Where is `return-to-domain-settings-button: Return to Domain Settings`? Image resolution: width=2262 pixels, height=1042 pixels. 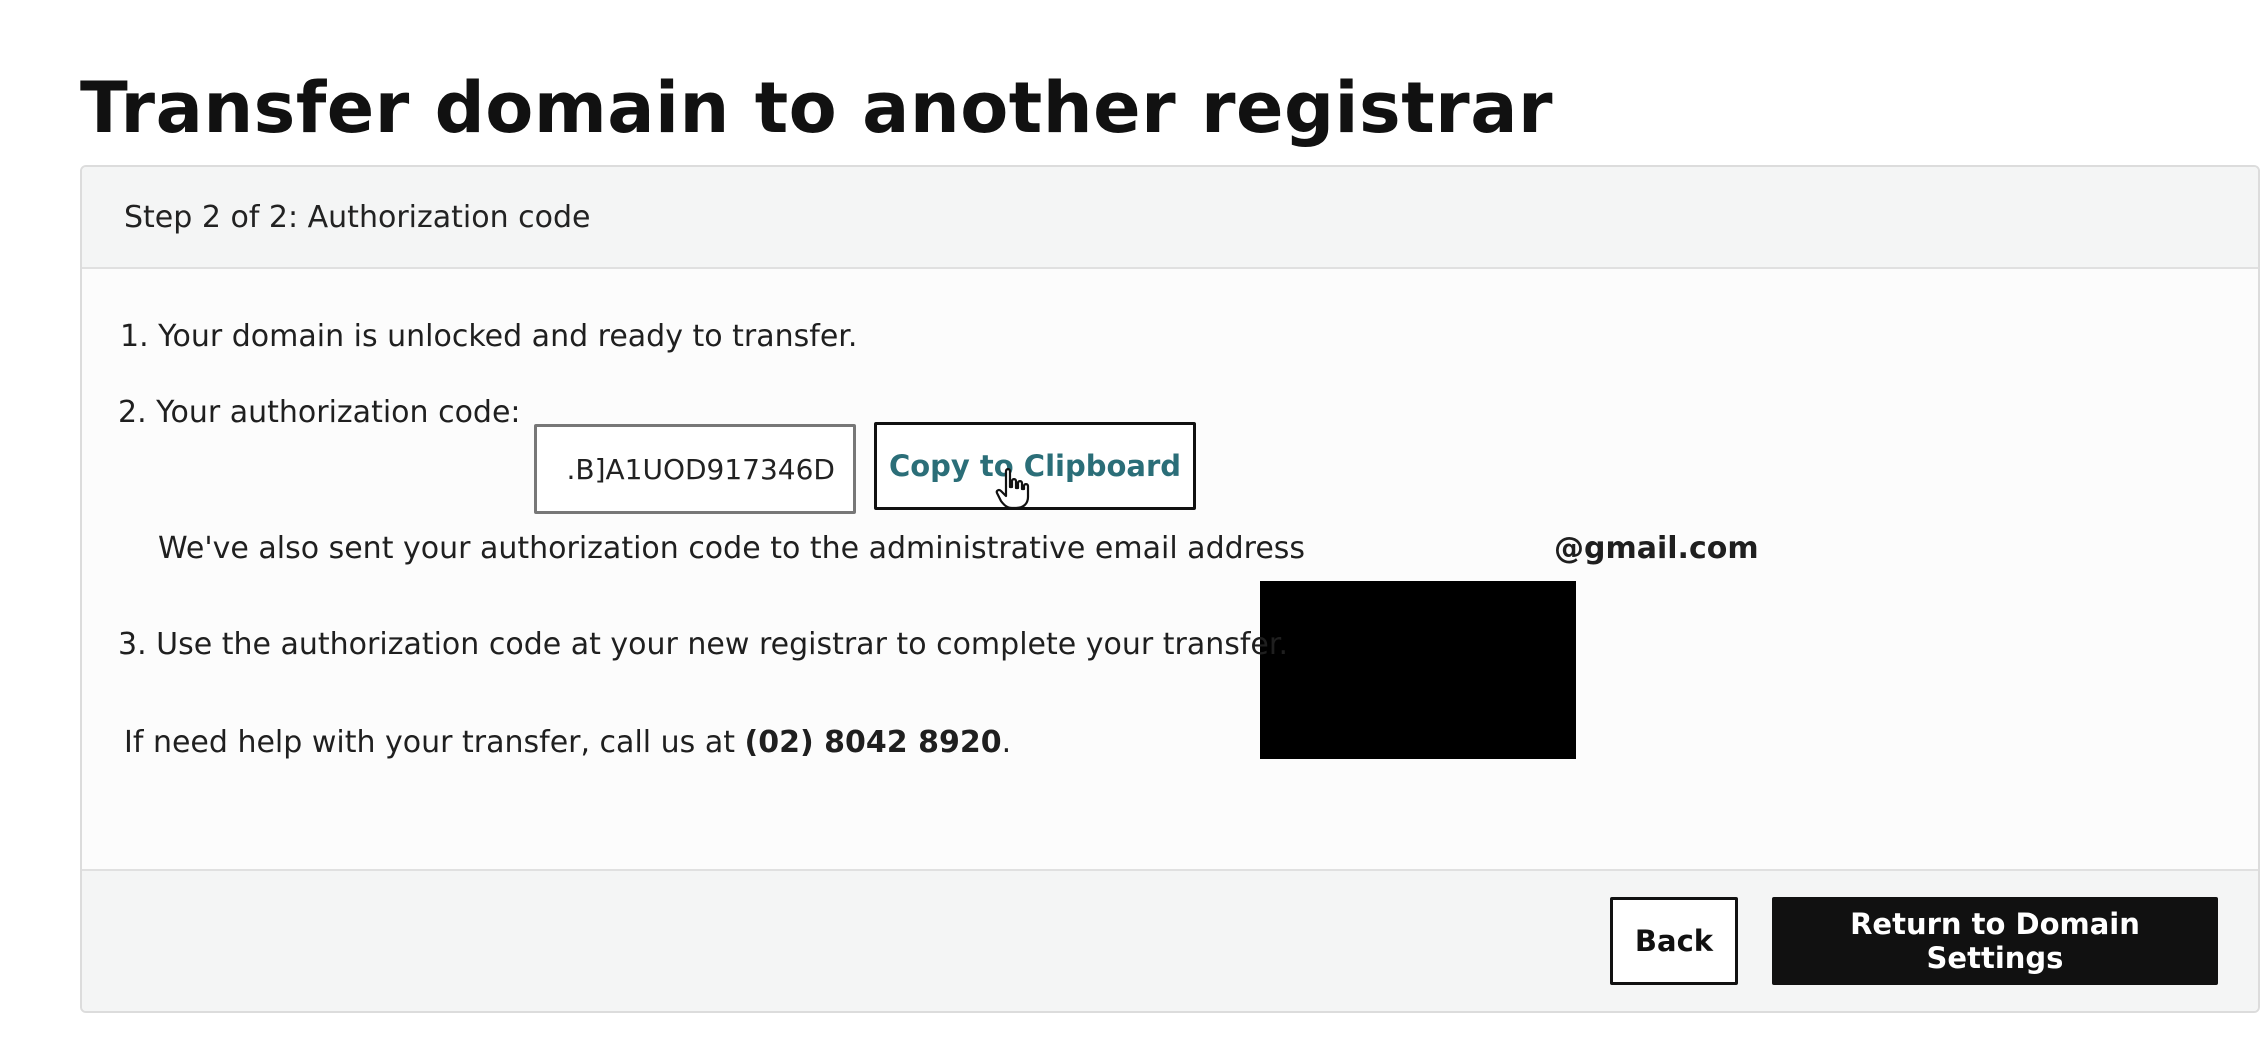
return-to-domain-settings-button: Return to Domain Settings is located at coordinates (1995, 941).